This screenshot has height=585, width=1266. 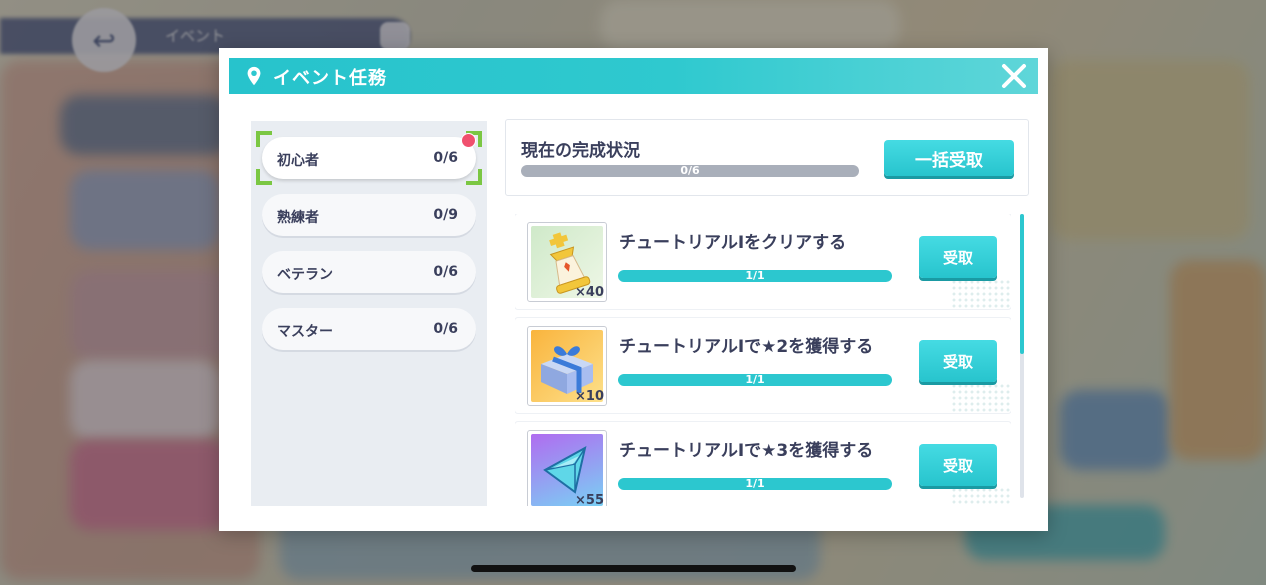 What do you see at coordinates (733, 243) in the screenshot?
I see `task-description: チュートリアルⅠをクリアする` at bounding box center [733, 243].